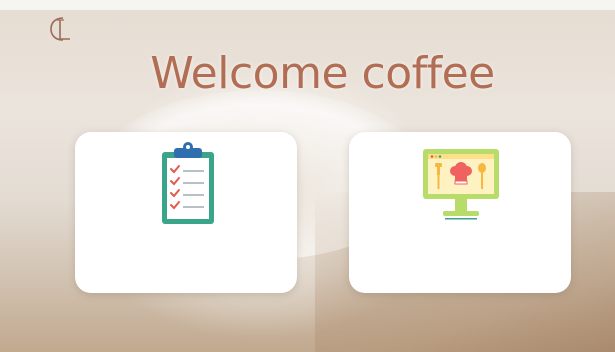 This screenshot has height=352, width=615. I want to click on cl-logo-icon, so click(61, 29).